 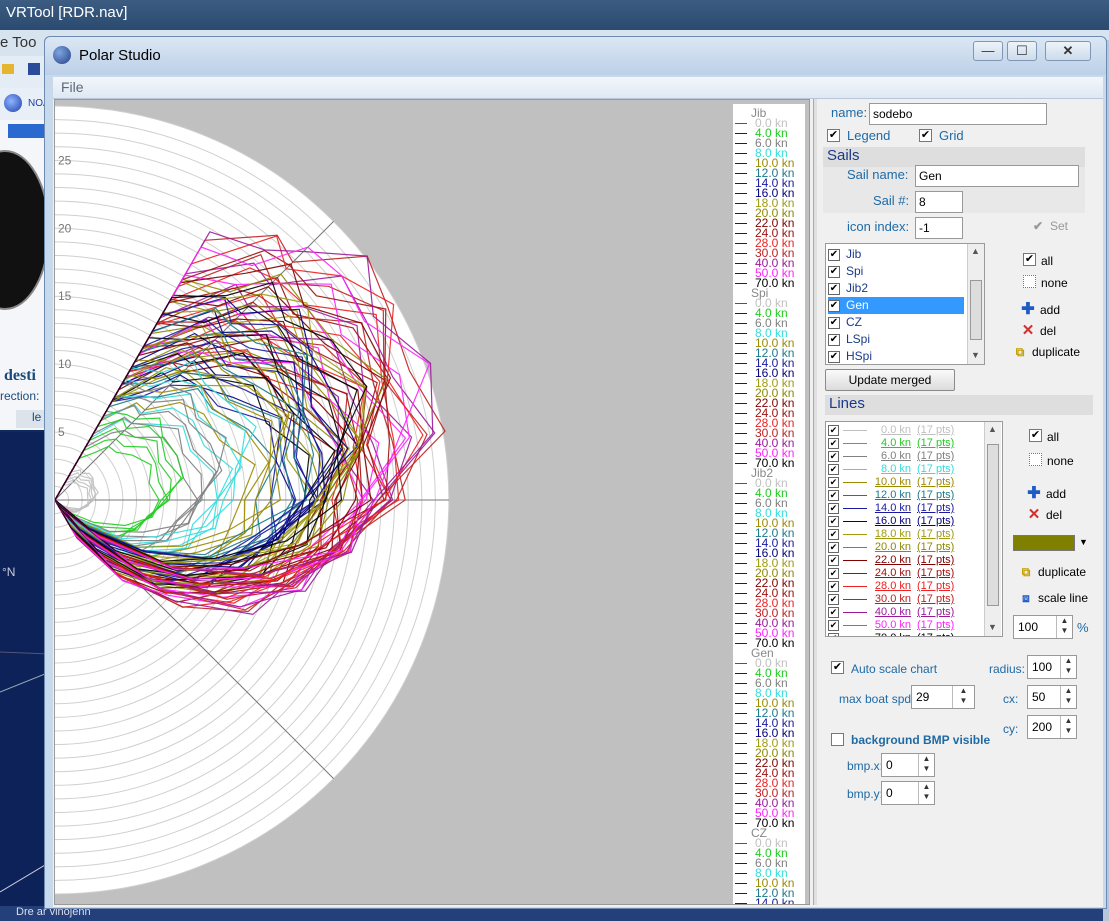 I want to click on radius-arrows-icon: ▲ ▼, so click(x=1068, y=667).